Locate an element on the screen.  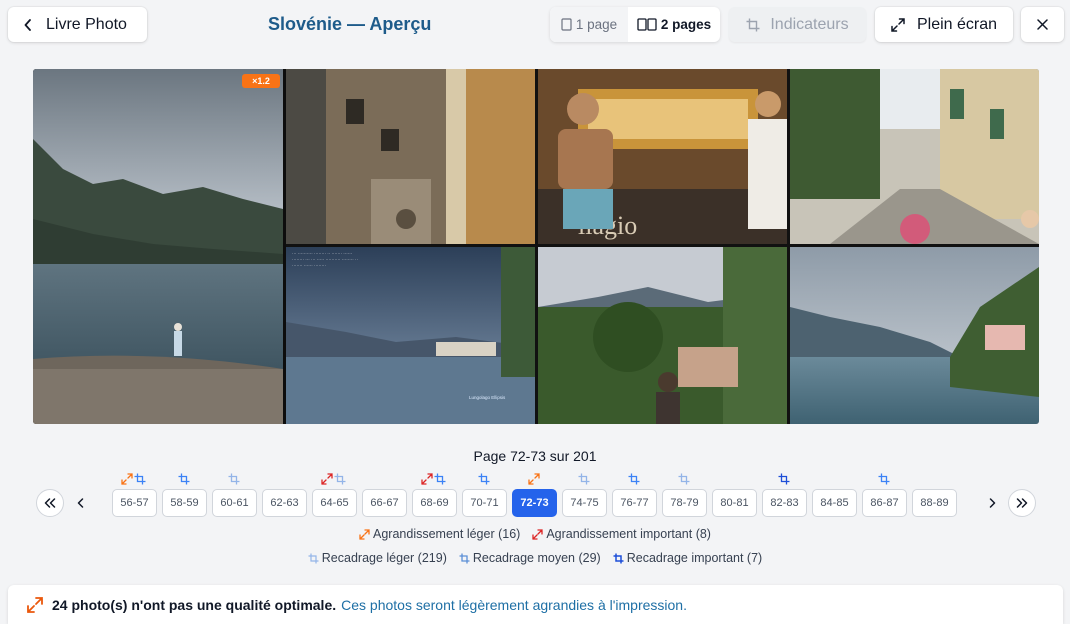
indicators-button: Indicateurs is located at coordinates (797, 24).